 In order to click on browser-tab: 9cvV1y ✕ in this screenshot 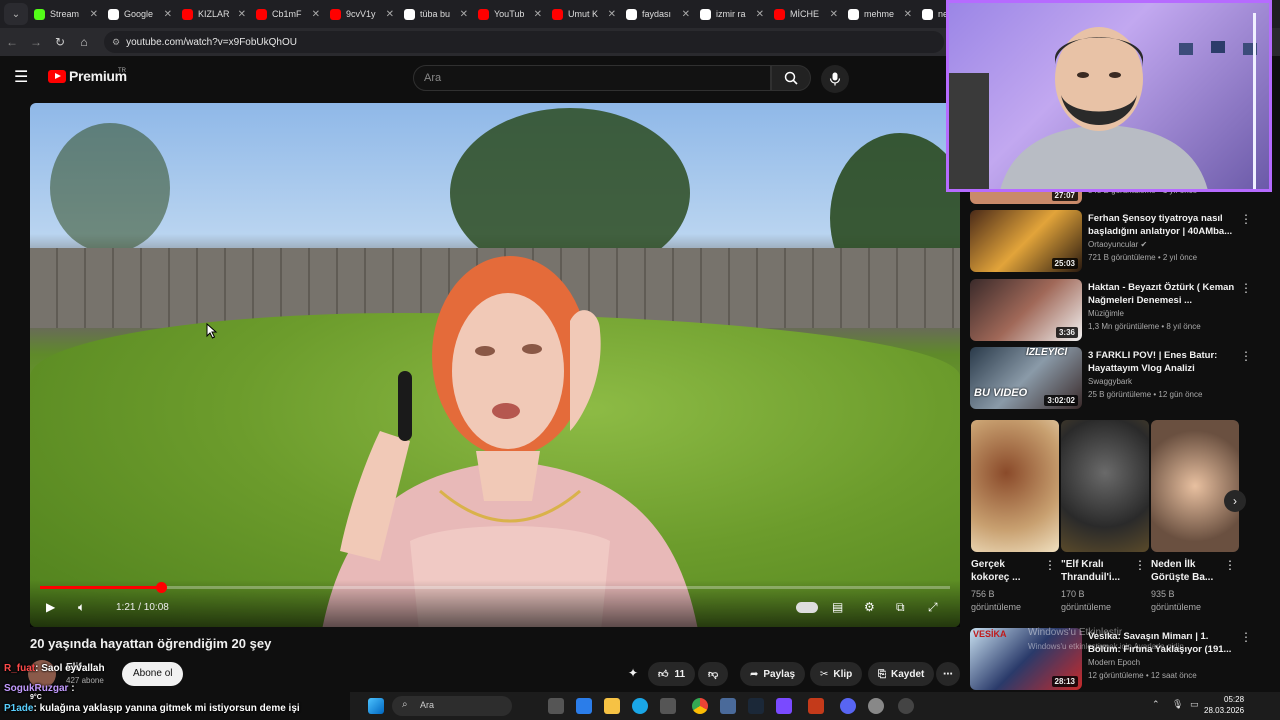, I will do `click(362, 14)`.